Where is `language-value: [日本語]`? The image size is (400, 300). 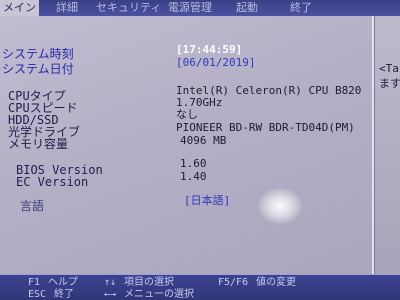 language-value: [日本語] is located at coordinates (207, 200).